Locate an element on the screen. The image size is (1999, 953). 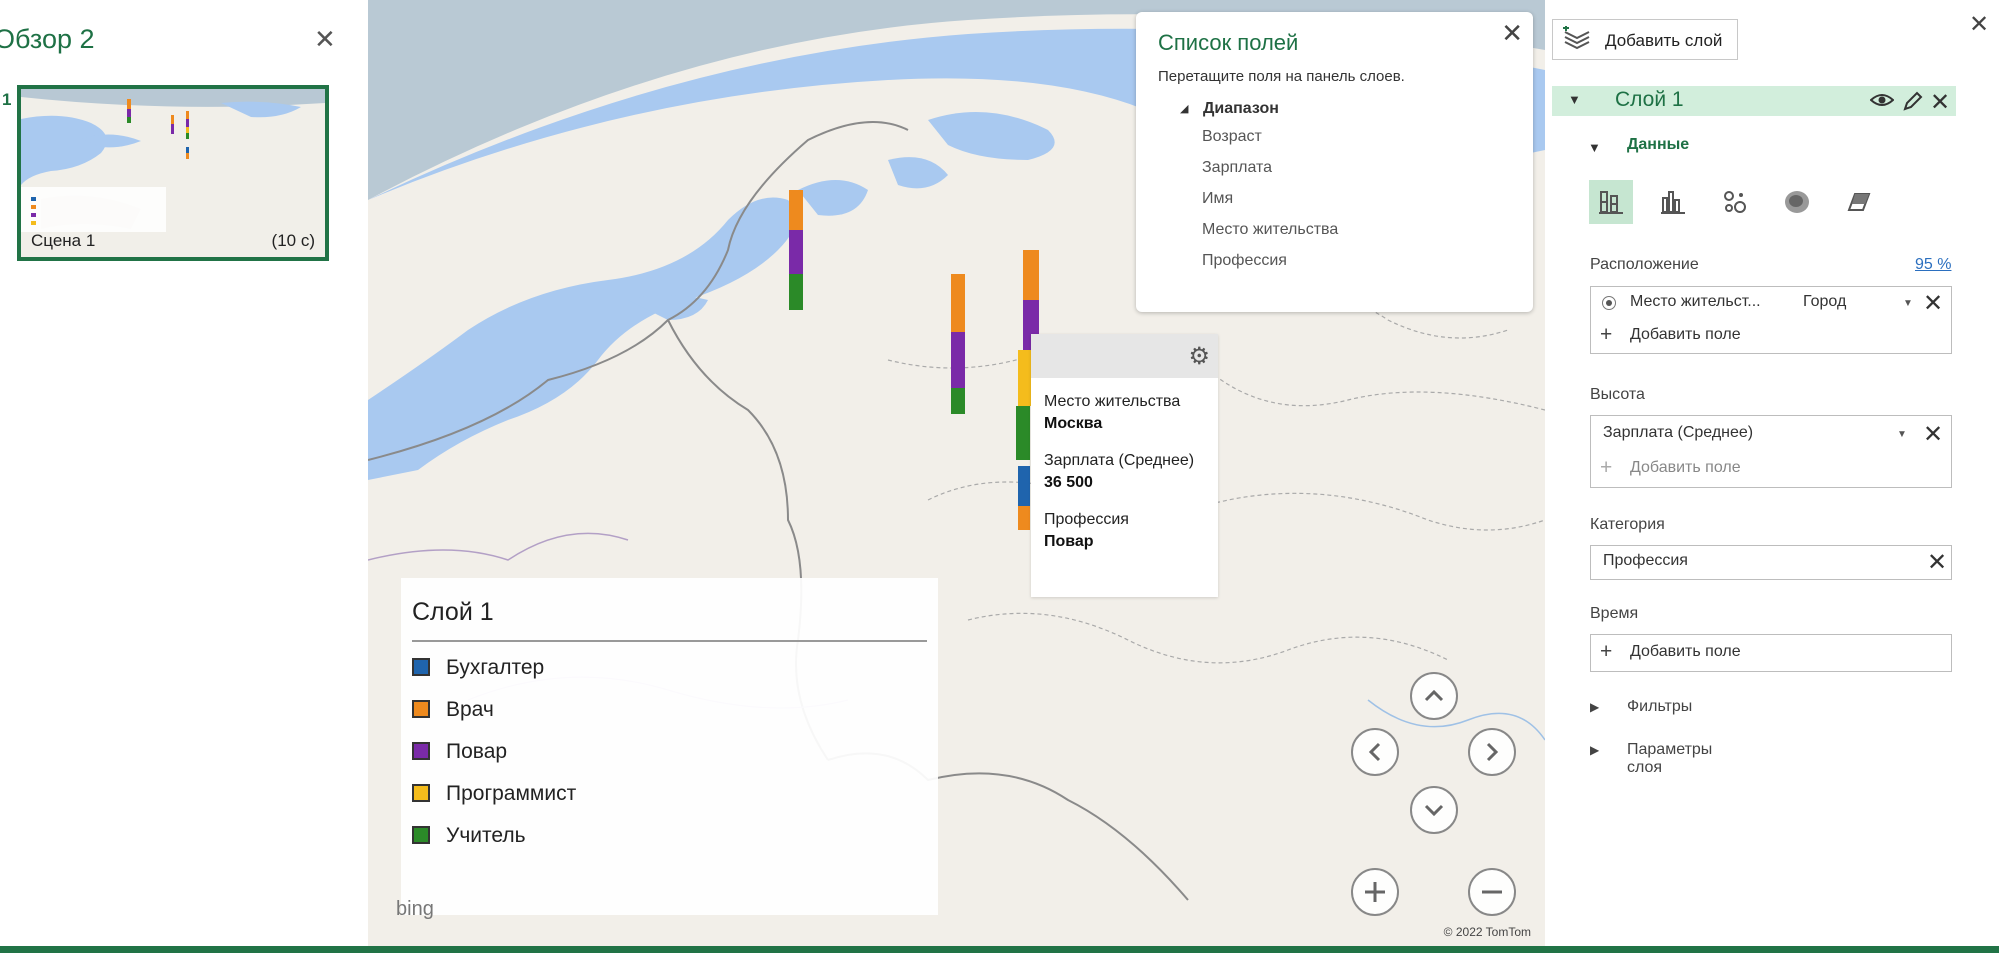
location-radio is located at coordinates (1609, 303).